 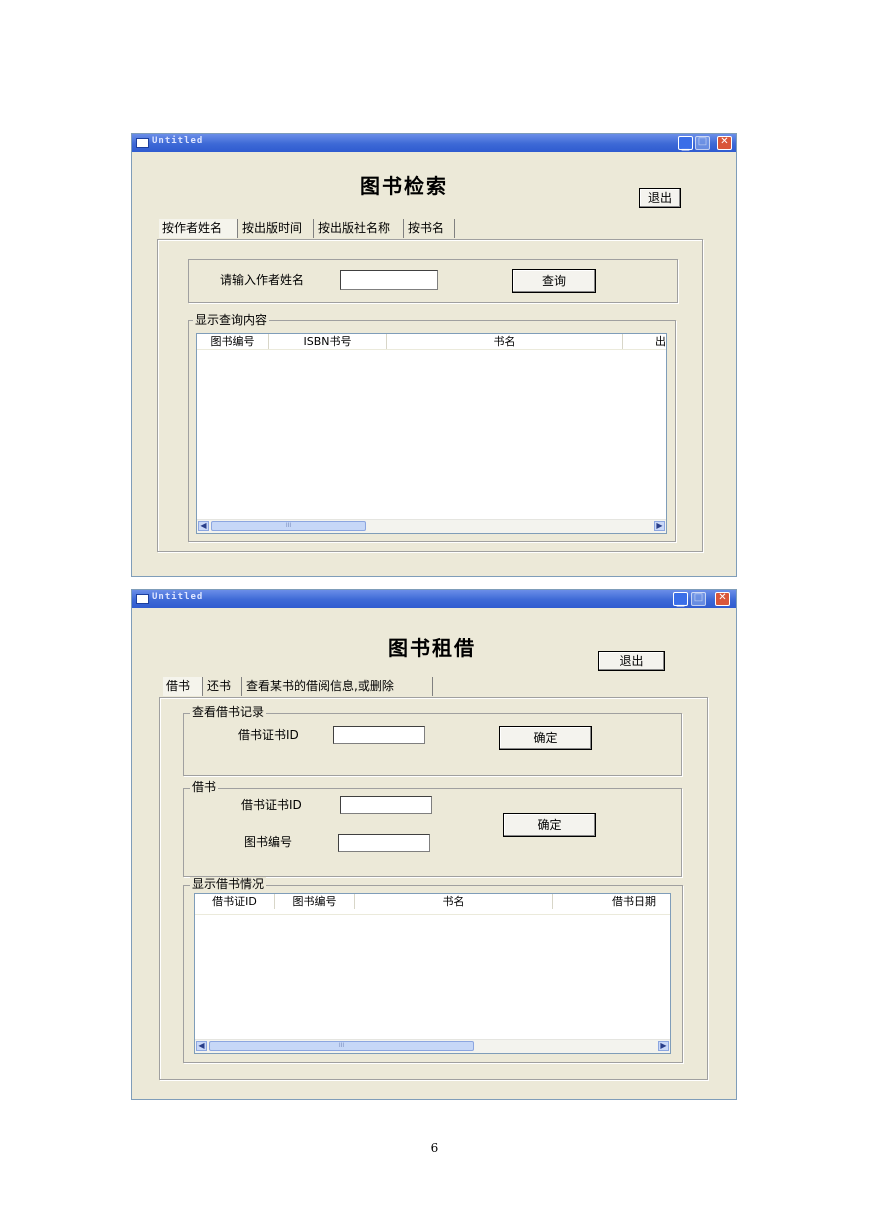 What do you see at coordinates (404, 186) in the screenshot?
I see `page-title: 图书检索` at bounding box center [404, 186].